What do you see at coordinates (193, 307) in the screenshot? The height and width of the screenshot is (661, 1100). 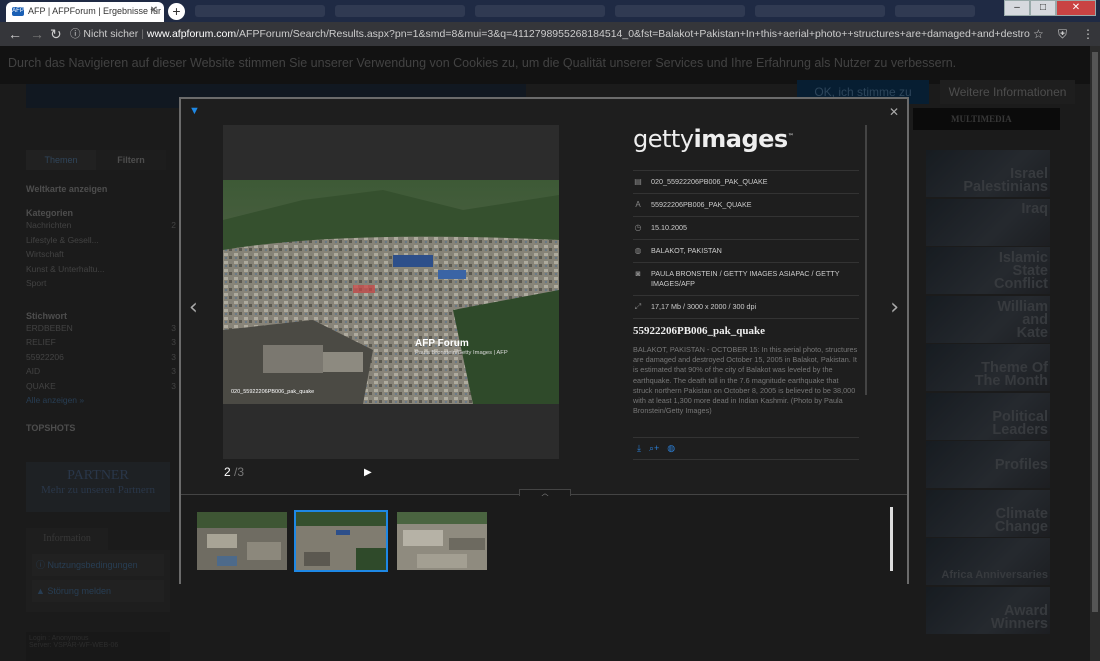 I see `previous-arrow-icon: ‹` at bounding box center [193, 307].